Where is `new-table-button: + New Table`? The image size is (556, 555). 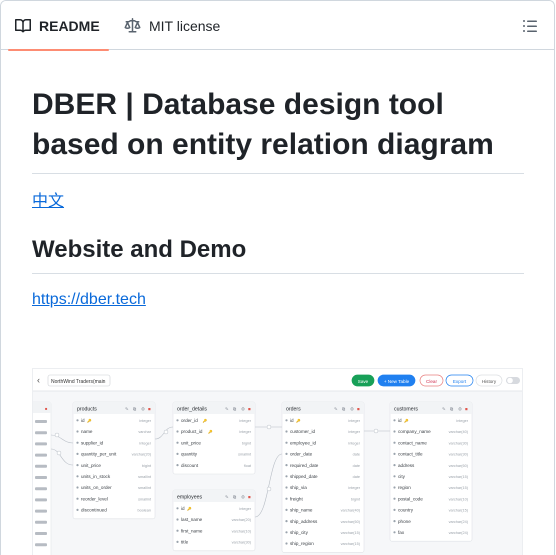
new-table-button: + New Table is located at coordinates (396, 380).